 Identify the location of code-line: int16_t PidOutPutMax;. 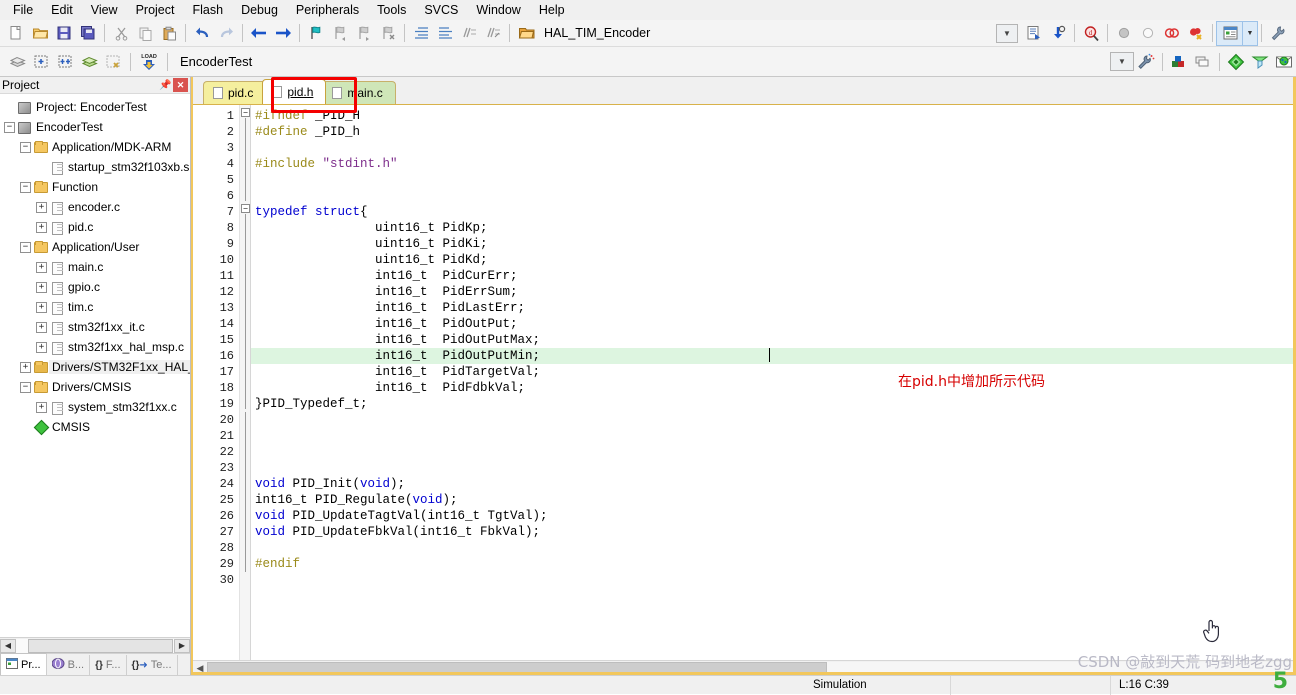
(773, 340).